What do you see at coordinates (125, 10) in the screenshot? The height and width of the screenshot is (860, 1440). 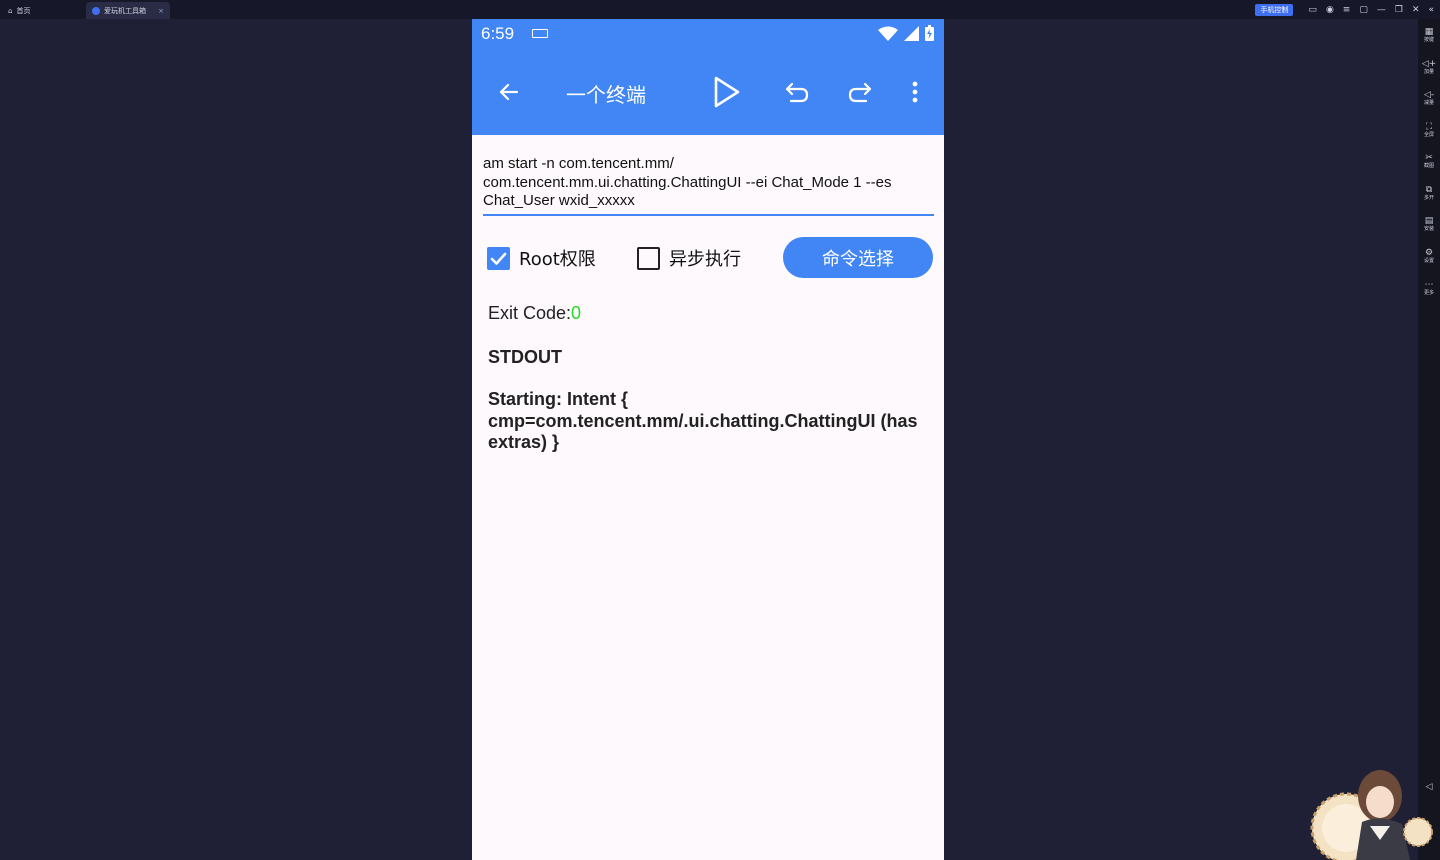 I see `tab-app-label: 爱玩机工具箱` at bounding box center [125, 10].